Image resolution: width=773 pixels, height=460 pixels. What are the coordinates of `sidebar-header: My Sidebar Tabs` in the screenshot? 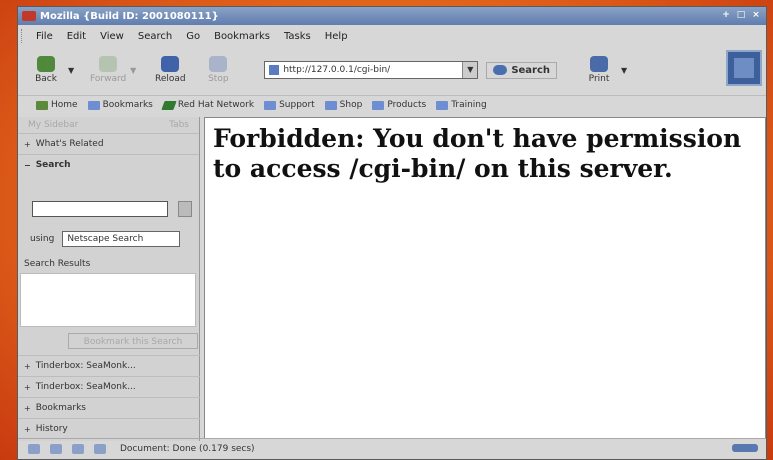 It's located at (108, 125).